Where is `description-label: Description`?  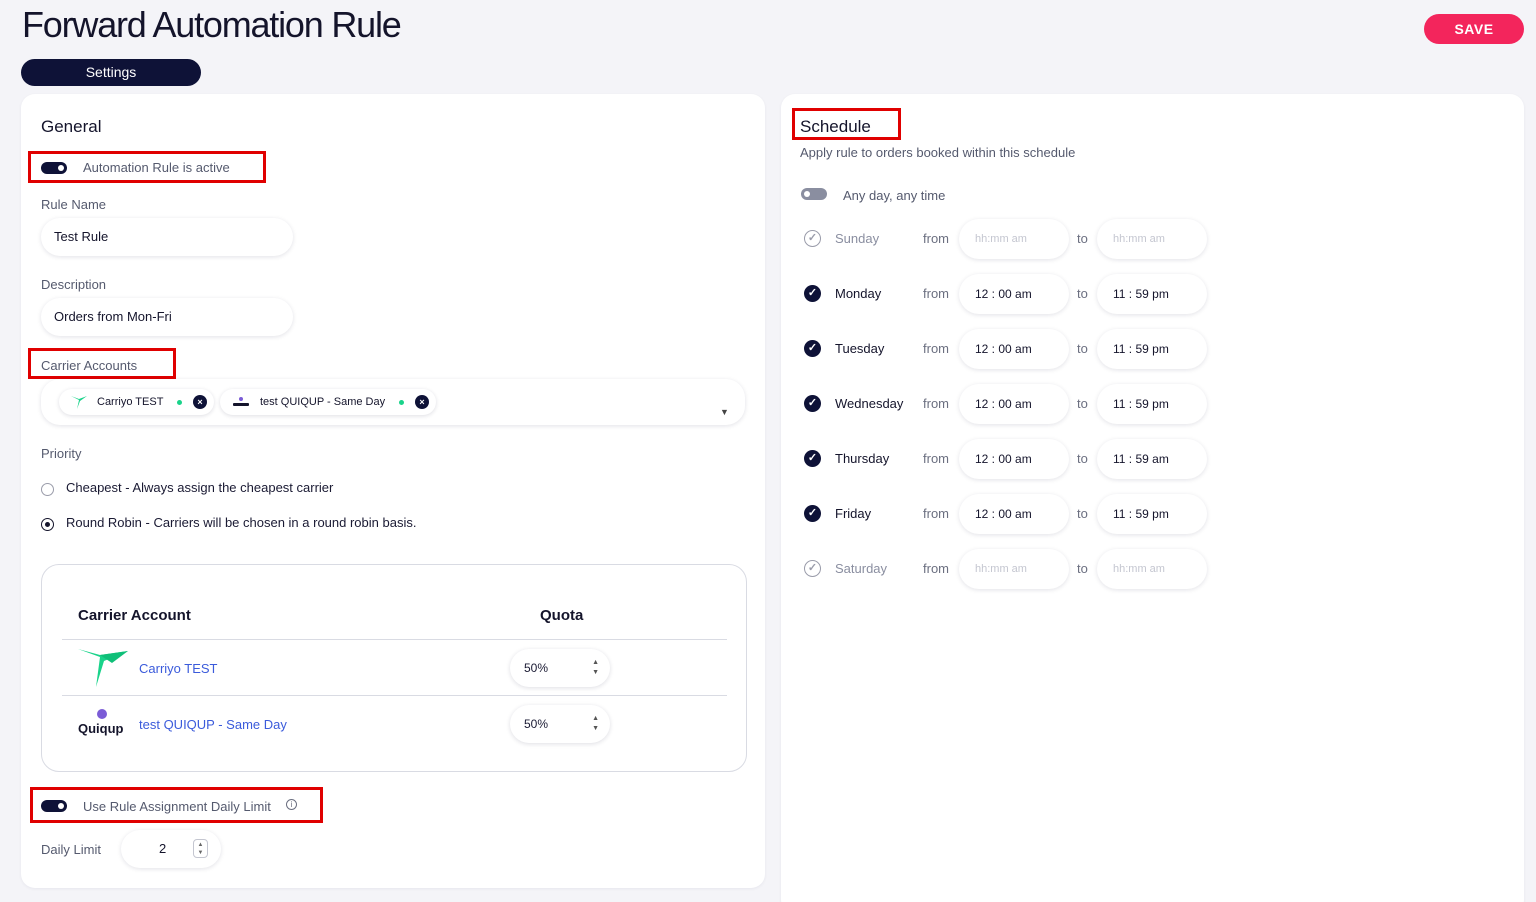 description-label: Description is located at coordinates (74, 284).